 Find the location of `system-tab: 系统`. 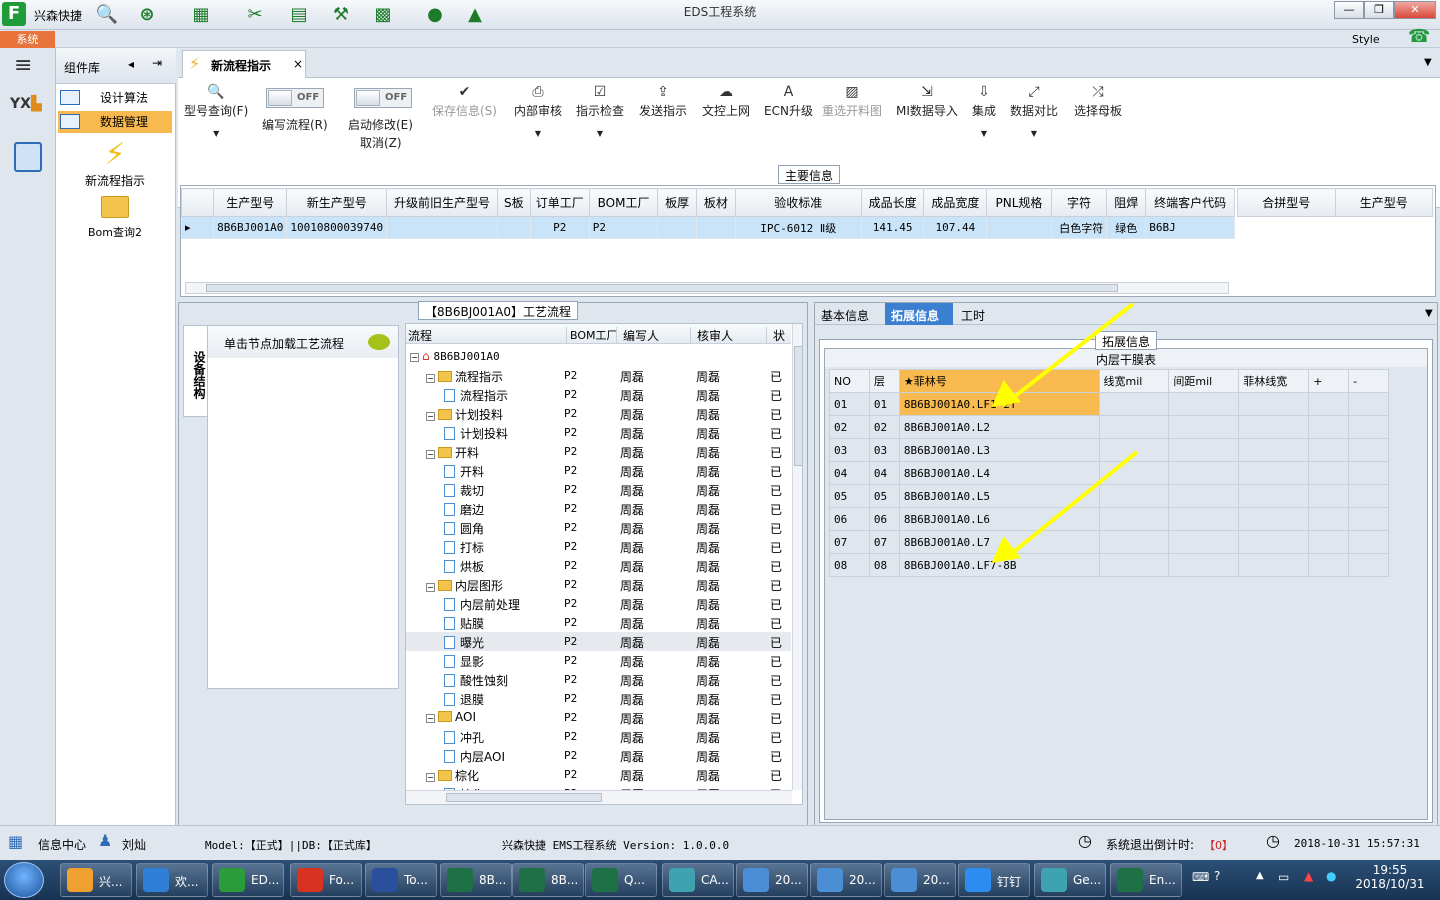

system-tab: 系统 is located at coordinates (27, 39).